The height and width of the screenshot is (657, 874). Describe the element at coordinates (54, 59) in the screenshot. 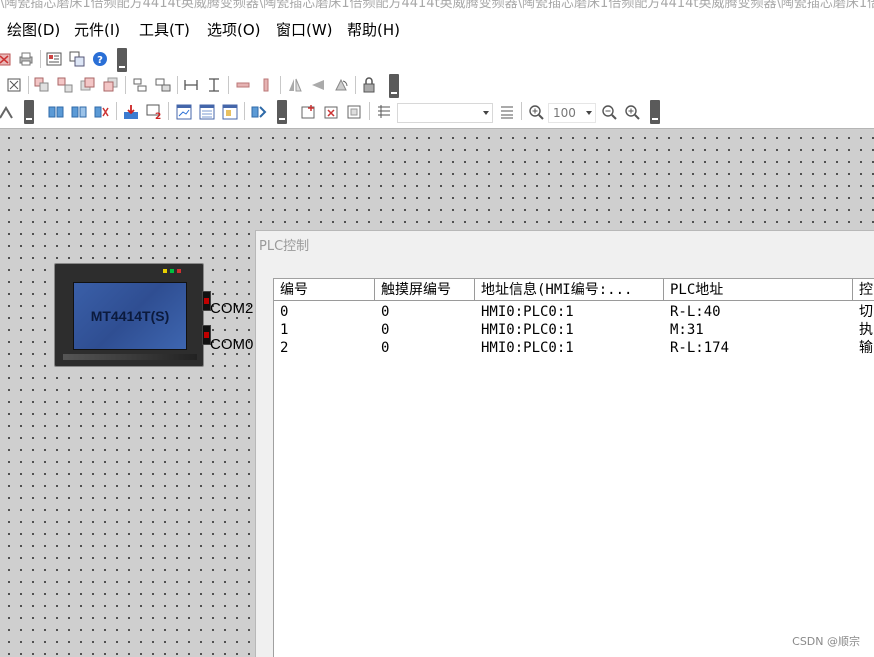

I see `properties-icon` at that location.